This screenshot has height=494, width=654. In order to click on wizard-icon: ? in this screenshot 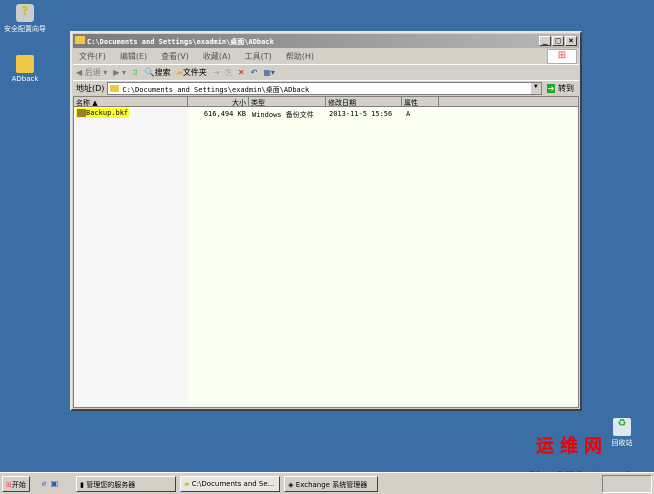, I will do `click(25, 13)`.